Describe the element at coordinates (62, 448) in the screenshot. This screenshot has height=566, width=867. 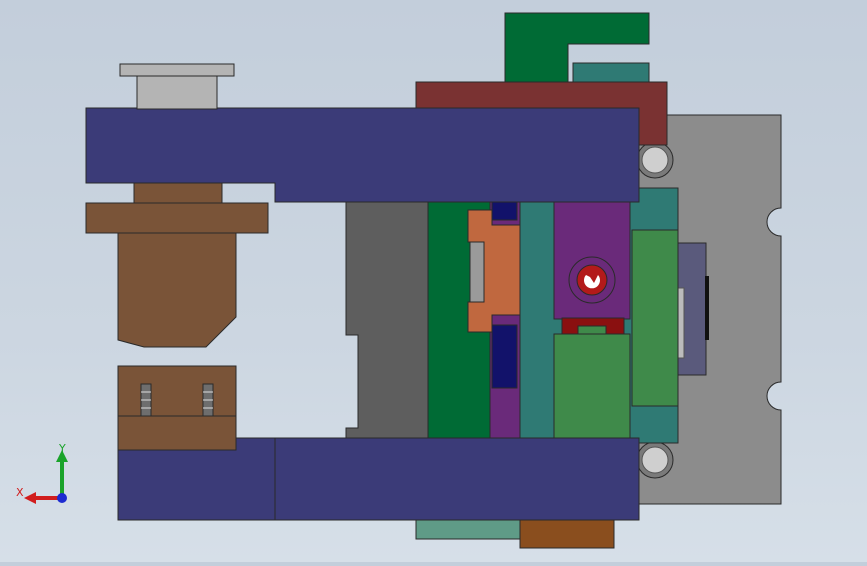
I see `y-axis-label: Y` at that location.